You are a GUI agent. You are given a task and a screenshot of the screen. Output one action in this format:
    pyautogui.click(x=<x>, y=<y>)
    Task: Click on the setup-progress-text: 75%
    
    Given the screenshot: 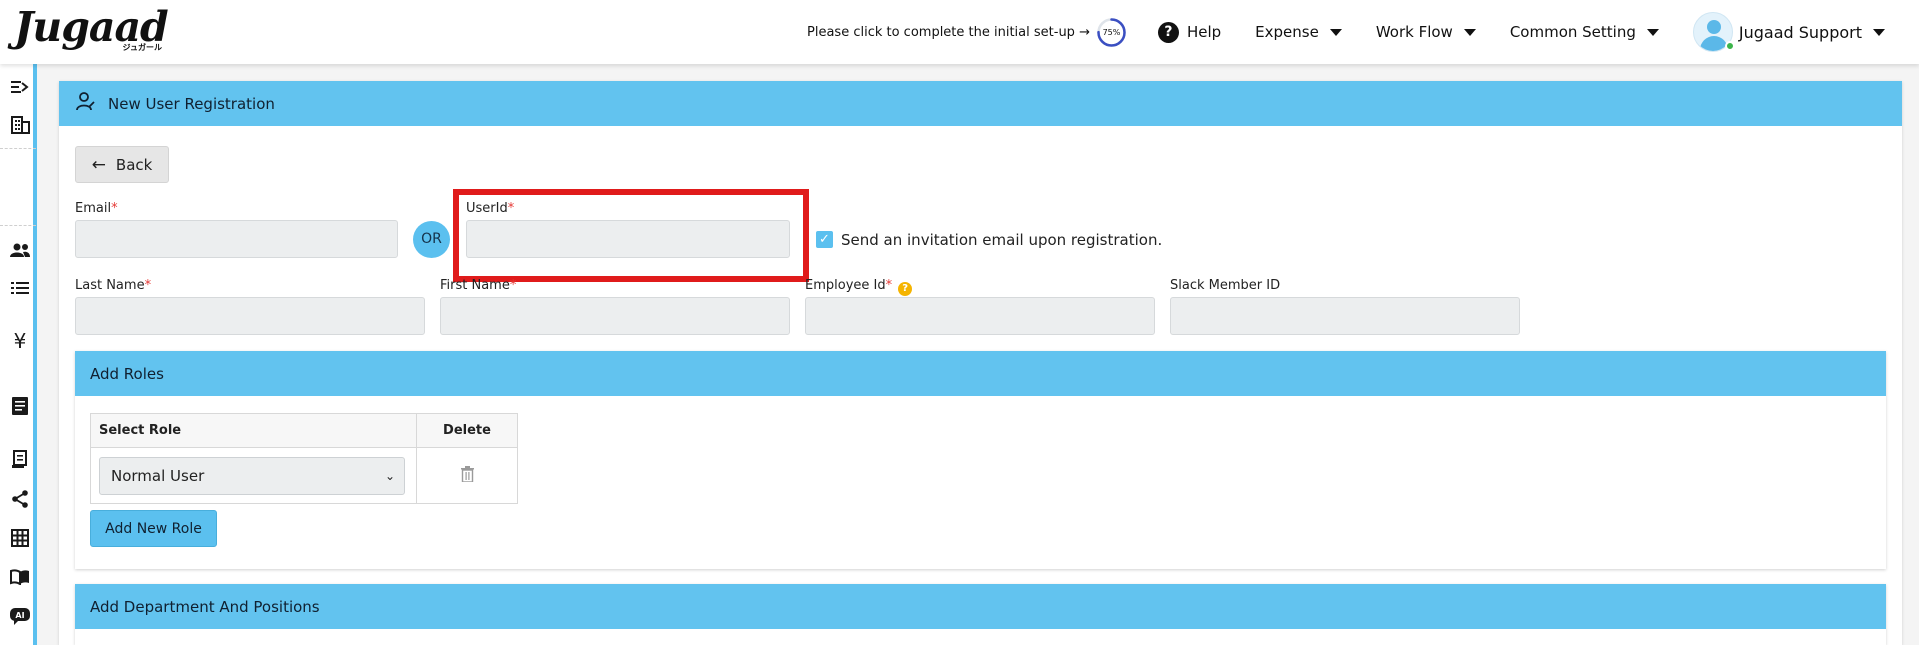 What is the action you would take?
    pyautogui.click(x=1111, y=32)
    